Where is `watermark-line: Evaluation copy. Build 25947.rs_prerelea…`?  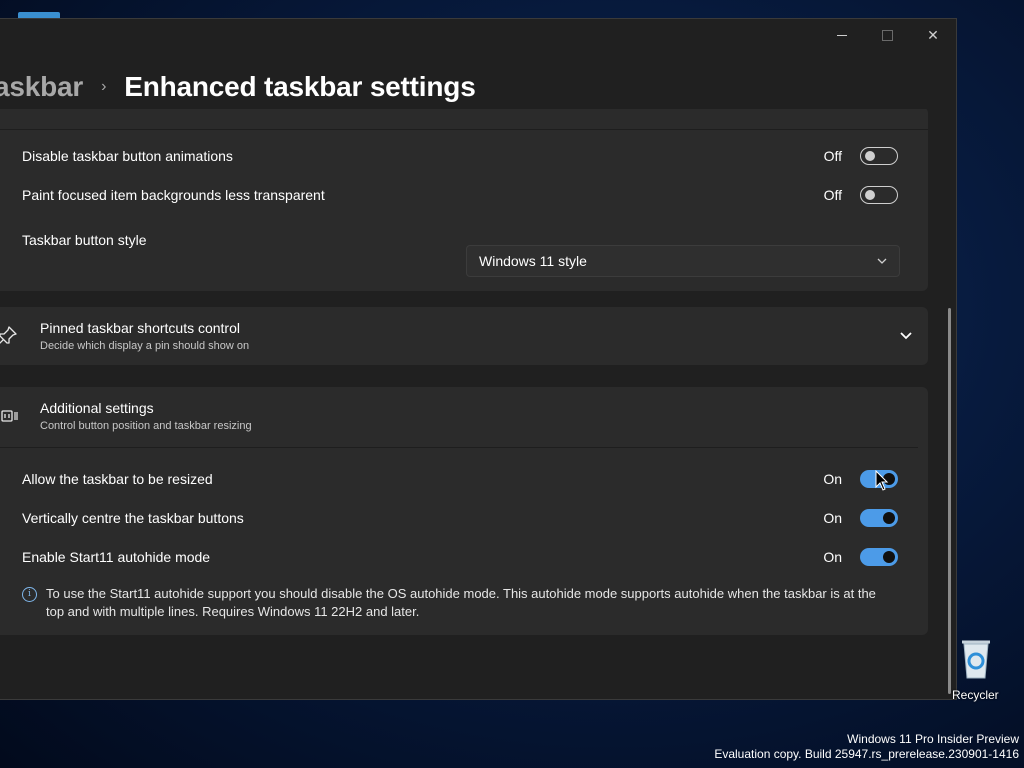
watermark-line: Evaluation copy. Build 25947.rs_prerelea… is located at coordinates (866, 754).